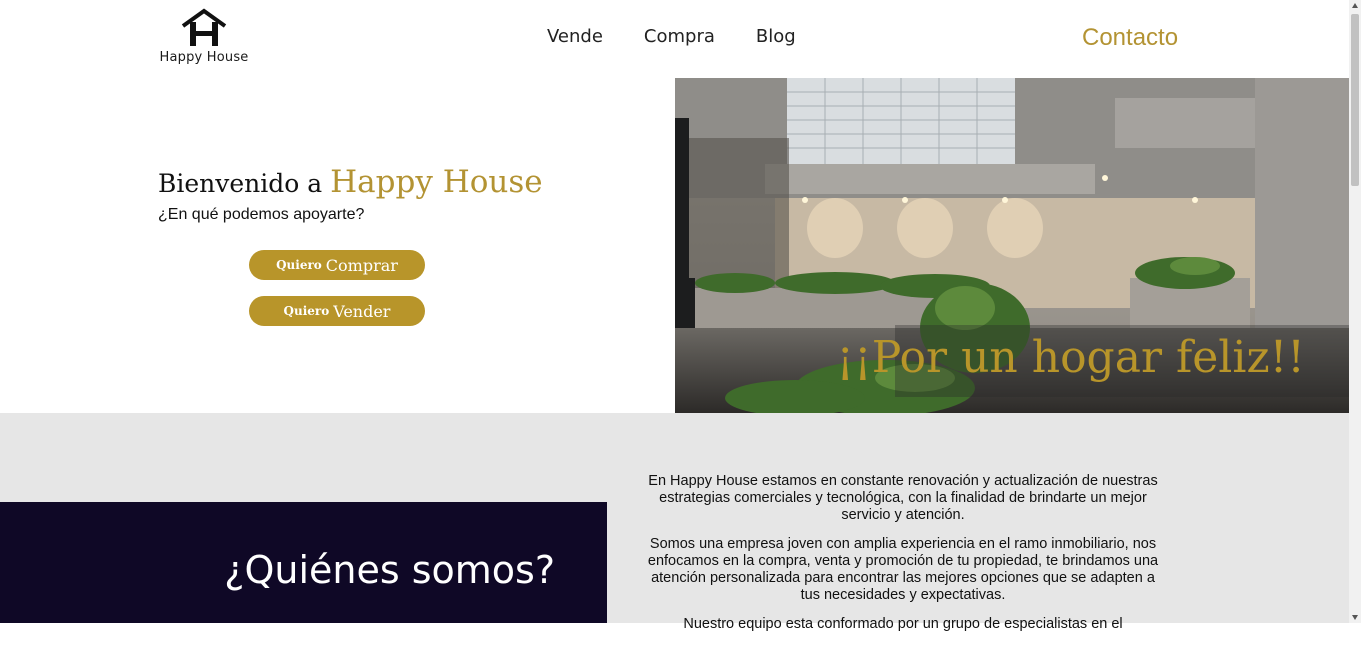 This screenshot has width=1361, height=645. I want to click on page-scrollbar, so click(1355, 311).